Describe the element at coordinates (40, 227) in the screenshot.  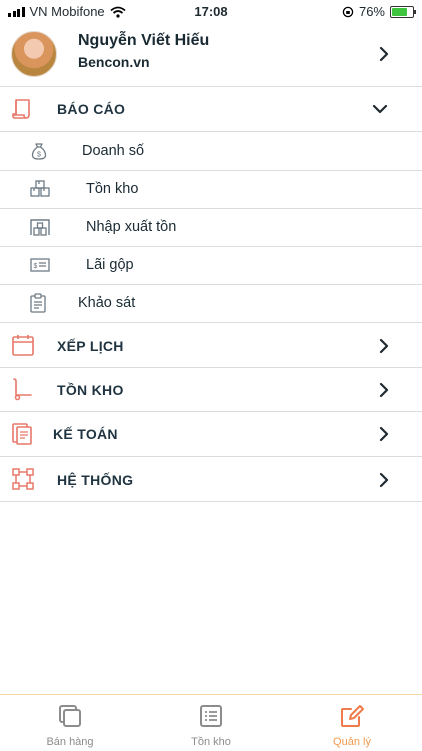
I see `warehouse-icon` at that location.